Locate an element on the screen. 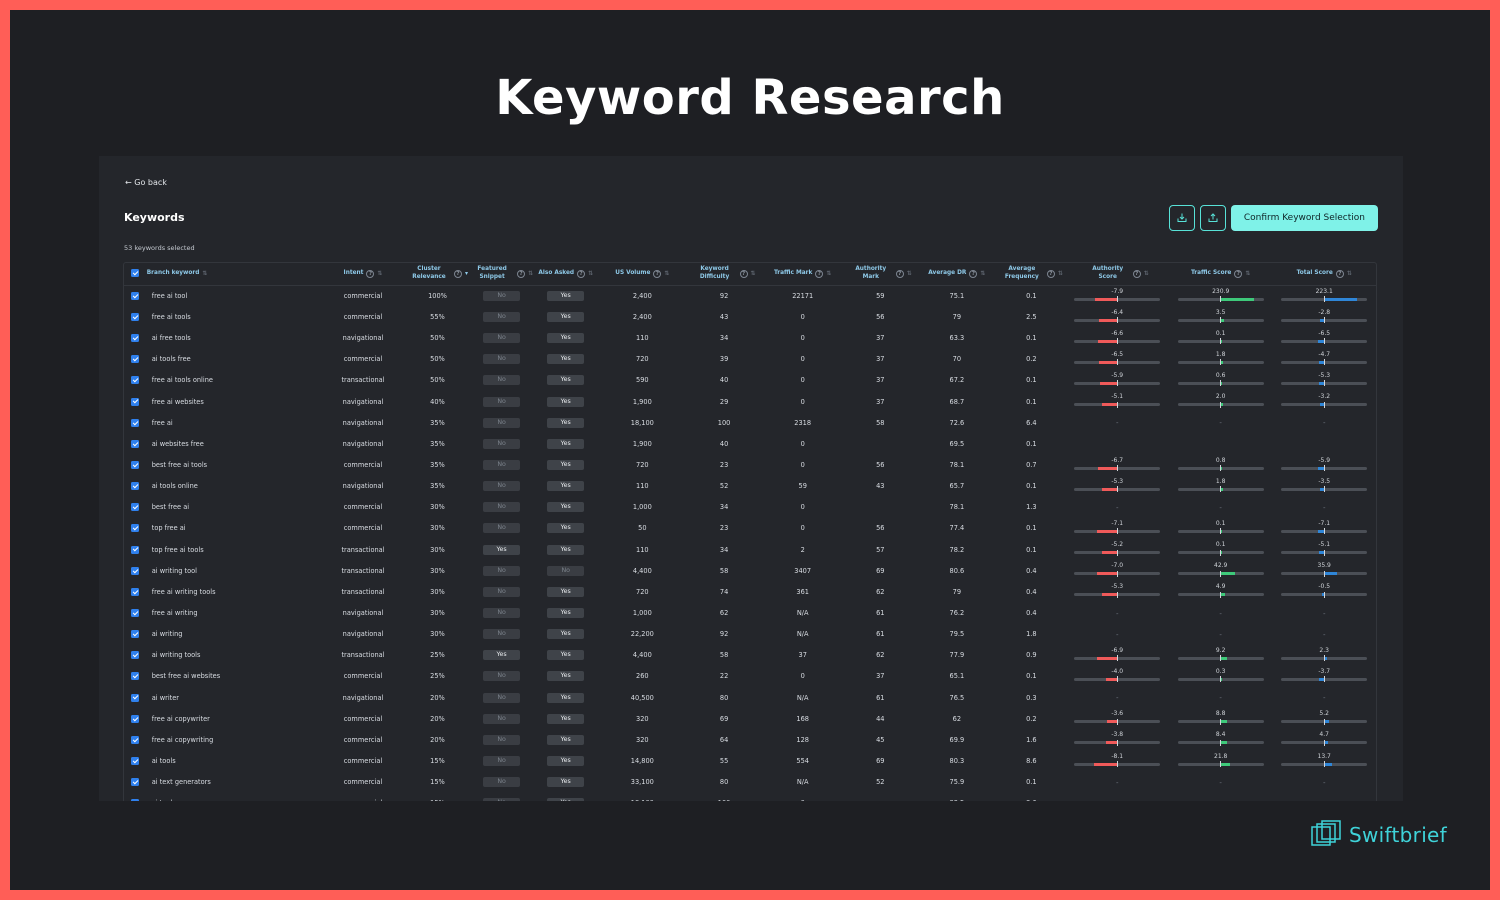 Image resolution: width=1500 pixels, height=900 pixels. column-header-intent: Intent? ⇅ is located at coordinates (363, 274).